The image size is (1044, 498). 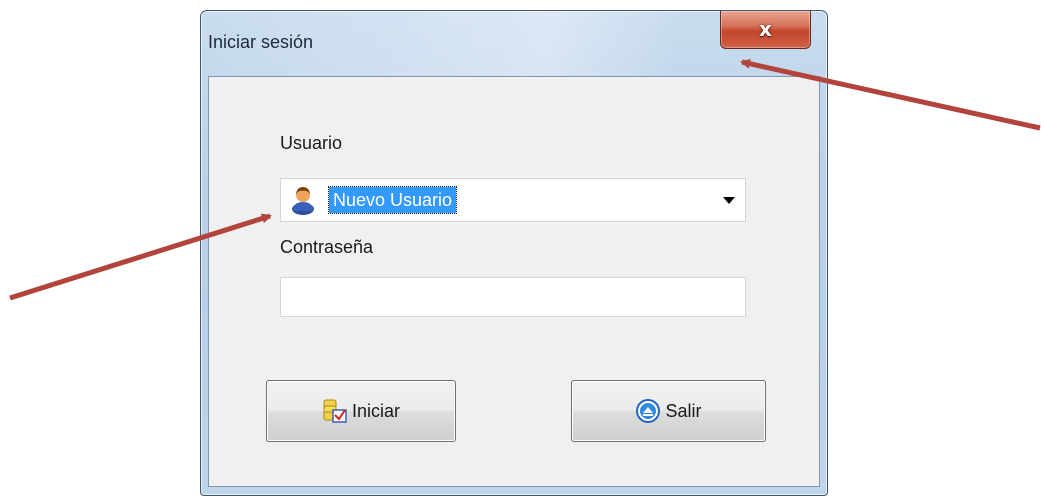 What do you see at coordinates (311, 143) in the screenshot?
I see `user-label: Usuario` at bounding box center [311, 143].